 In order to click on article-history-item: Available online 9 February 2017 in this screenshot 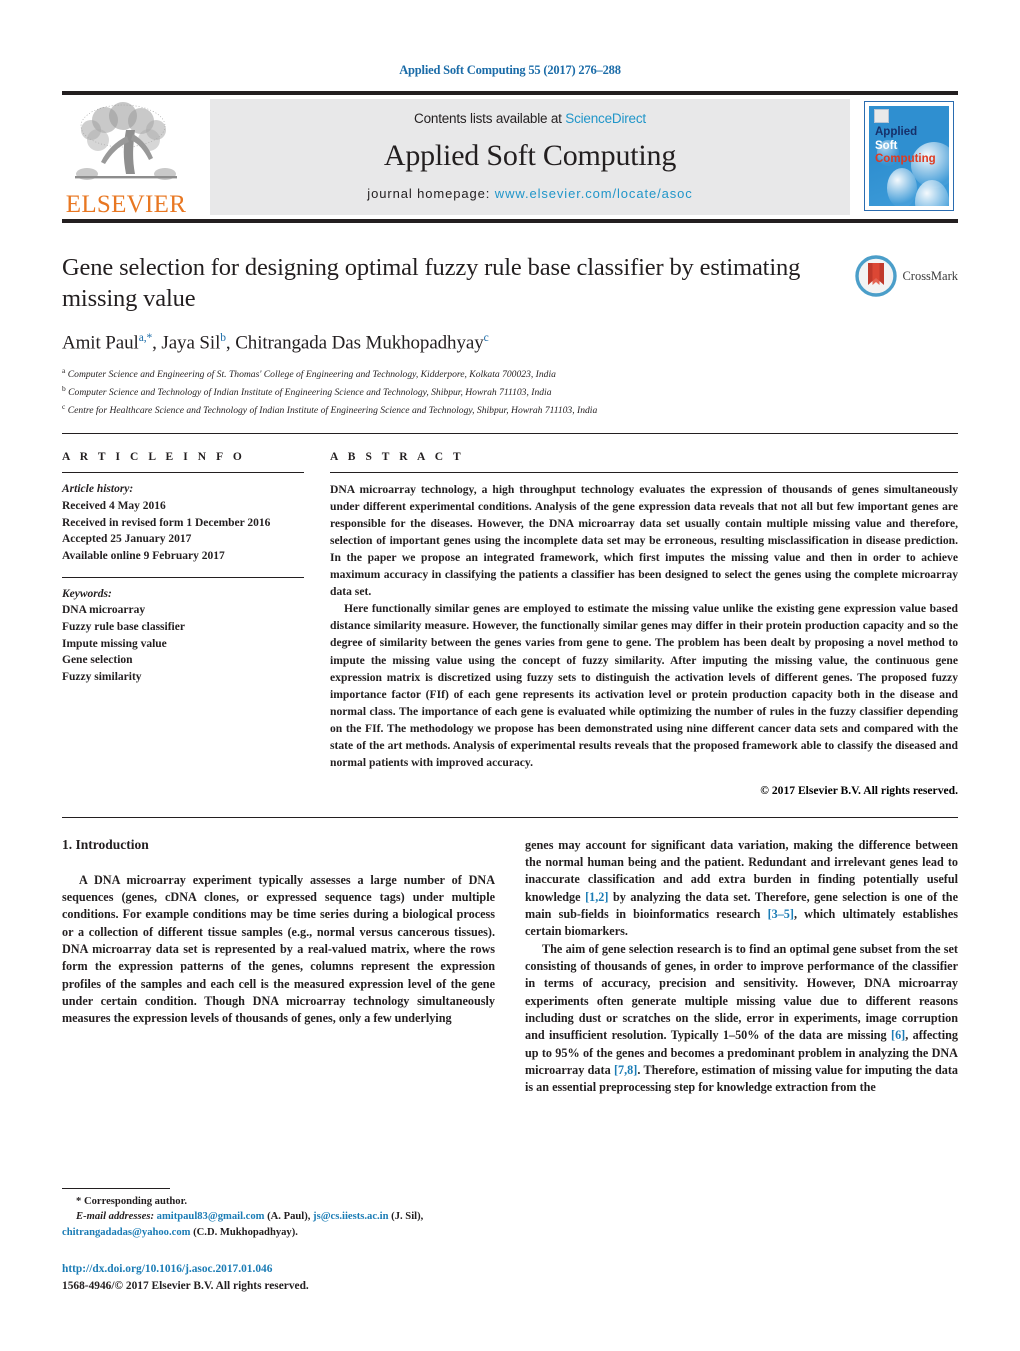, I will do `click(143, 555)`.